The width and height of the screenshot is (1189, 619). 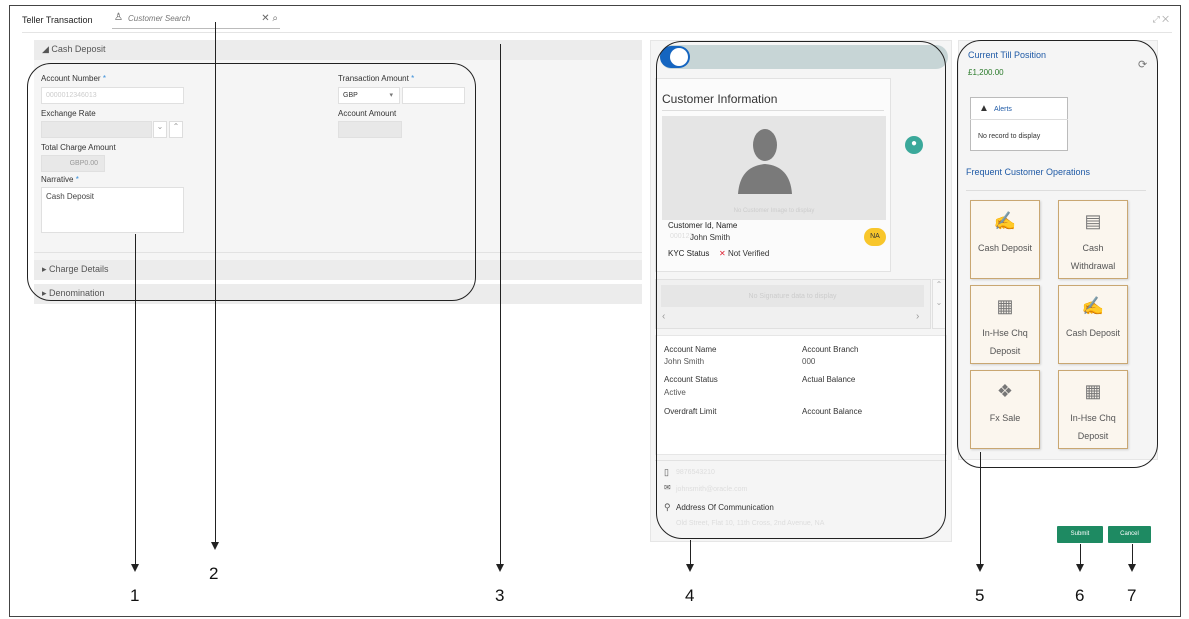 What do you see at coordinates (801, 460) in the screenshot?
I see `contact-divider` at bounding box center [801, 460].